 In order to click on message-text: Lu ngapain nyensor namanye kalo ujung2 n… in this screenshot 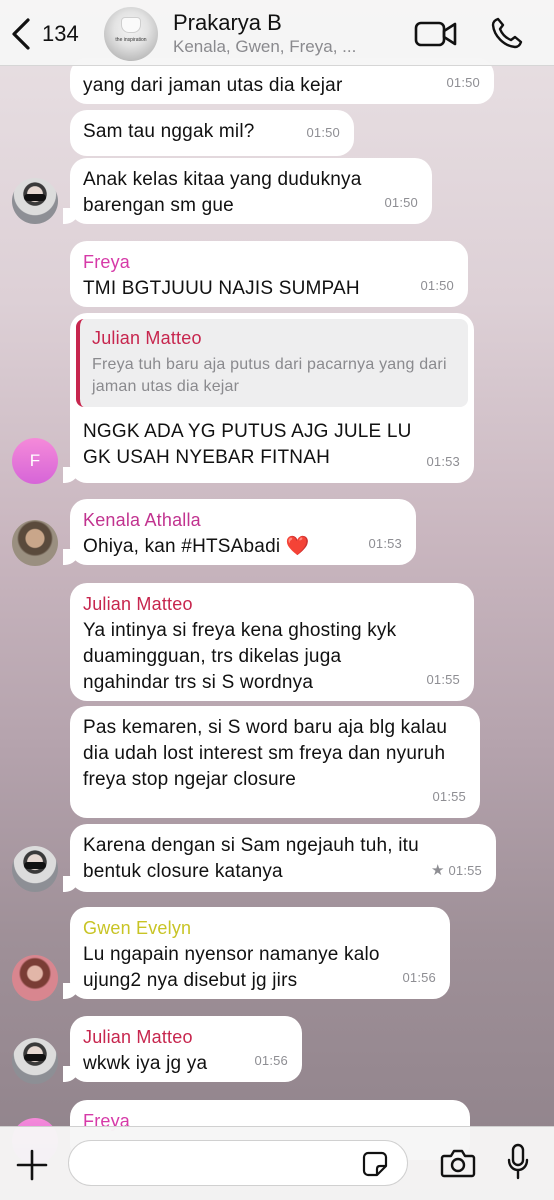, I will do `click(231, 967)`.